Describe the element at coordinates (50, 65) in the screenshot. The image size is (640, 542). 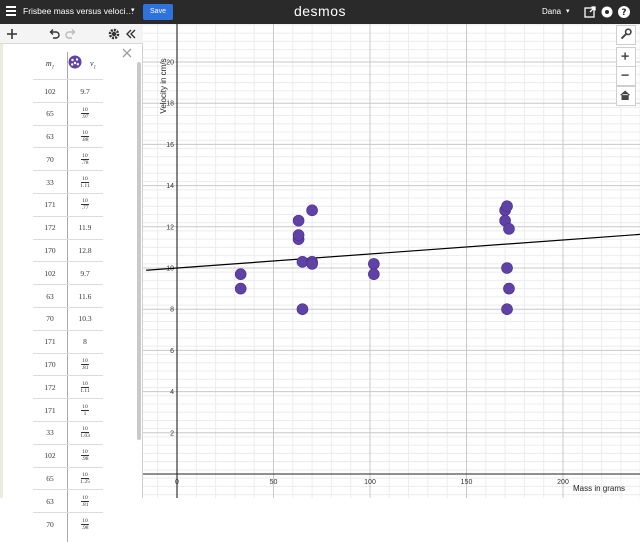
I see `column-header-m: m1` at that location.